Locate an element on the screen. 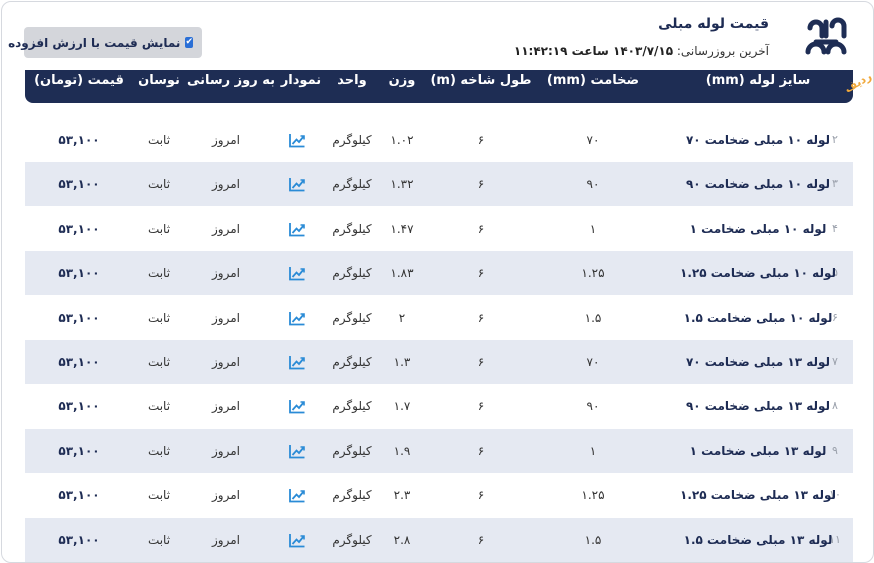 The height and width of the screenshot is (563, 874). cell-row-index: ۷ is located at coordinates (835, 361).